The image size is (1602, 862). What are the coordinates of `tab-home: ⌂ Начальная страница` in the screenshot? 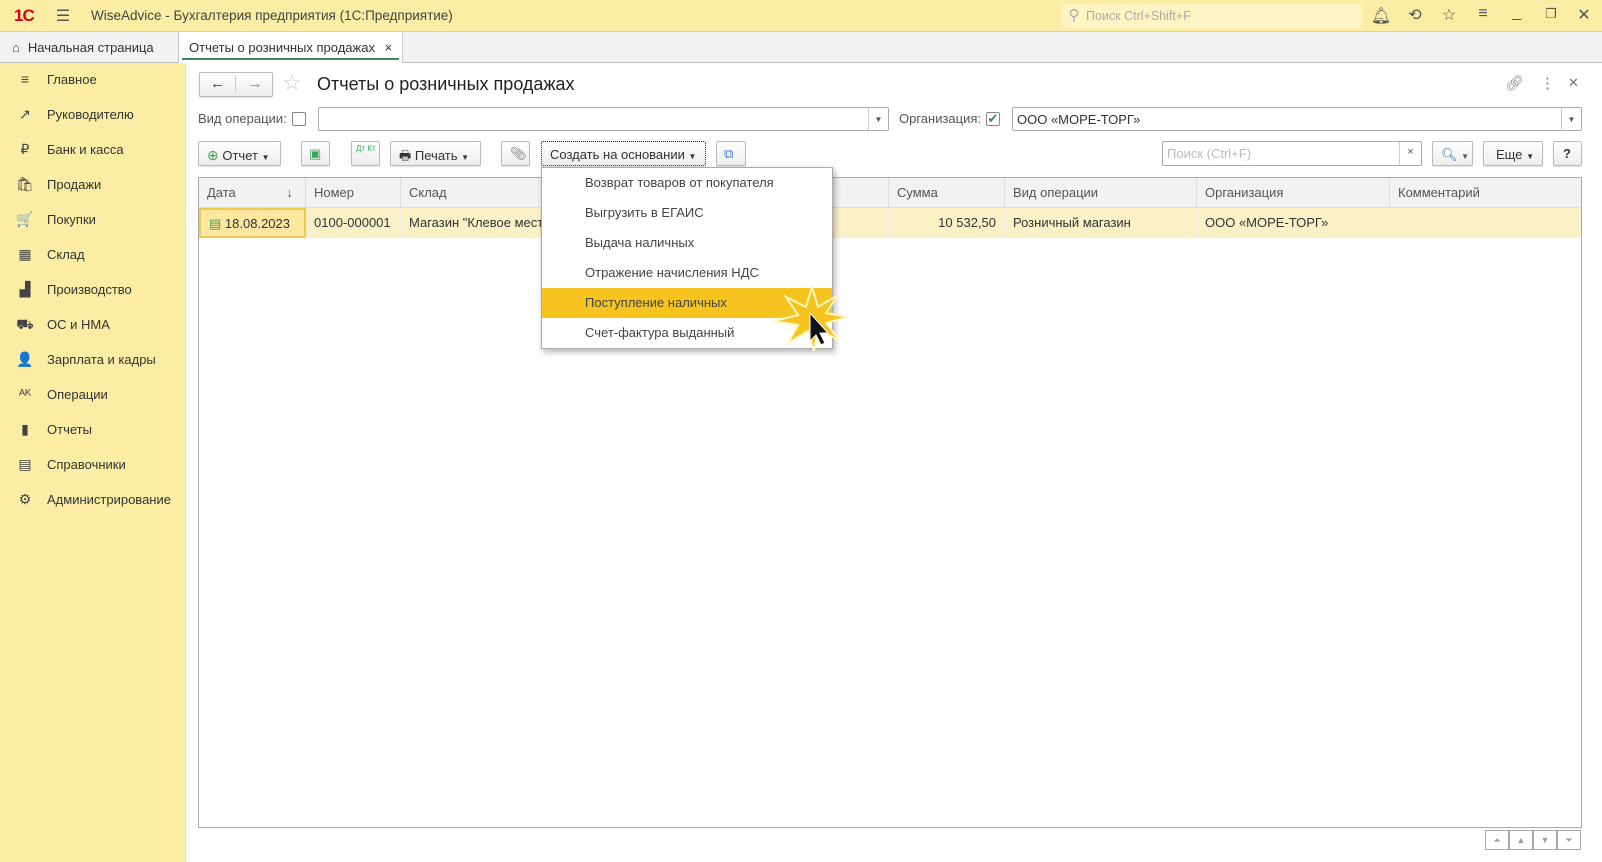 It's located at (82, 47).